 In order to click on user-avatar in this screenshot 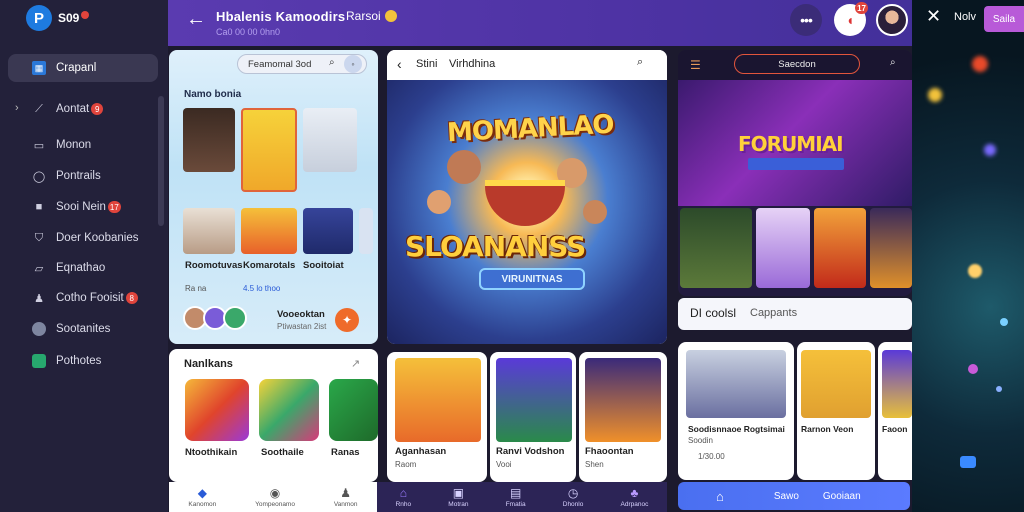, I will do `click(892, 20)`.